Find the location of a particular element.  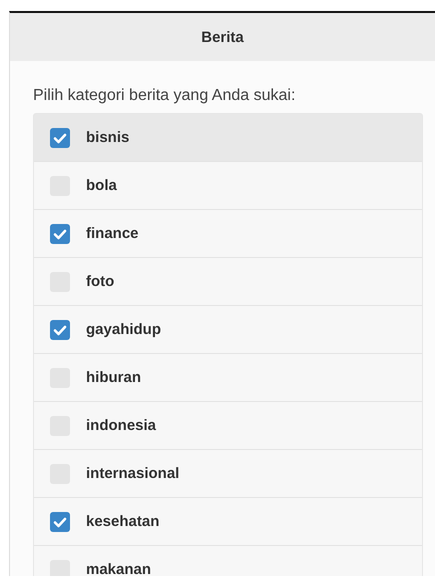

category-row: foto is located at coordinates (228, 282).